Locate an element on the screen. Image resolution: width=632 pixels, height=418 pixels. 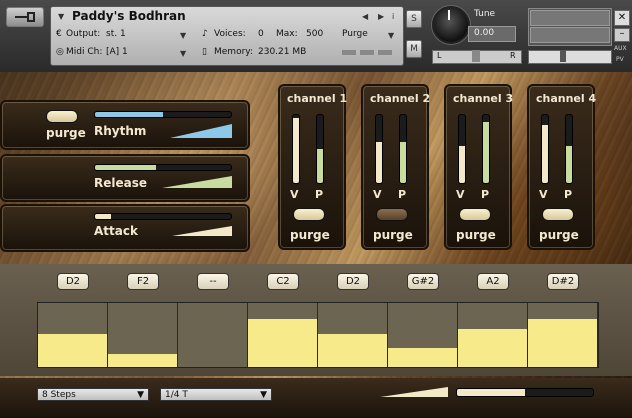
rhythm-slider is located at coordinates (163, 114).